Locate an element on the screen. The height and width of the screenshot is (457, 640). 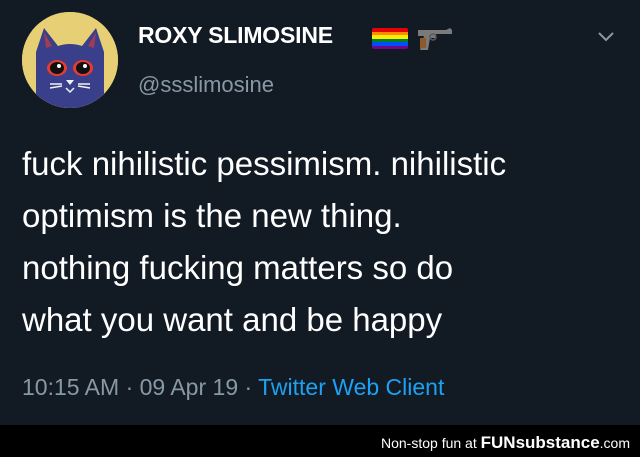
chevron-down-icon is located at coordinates (606, 37).